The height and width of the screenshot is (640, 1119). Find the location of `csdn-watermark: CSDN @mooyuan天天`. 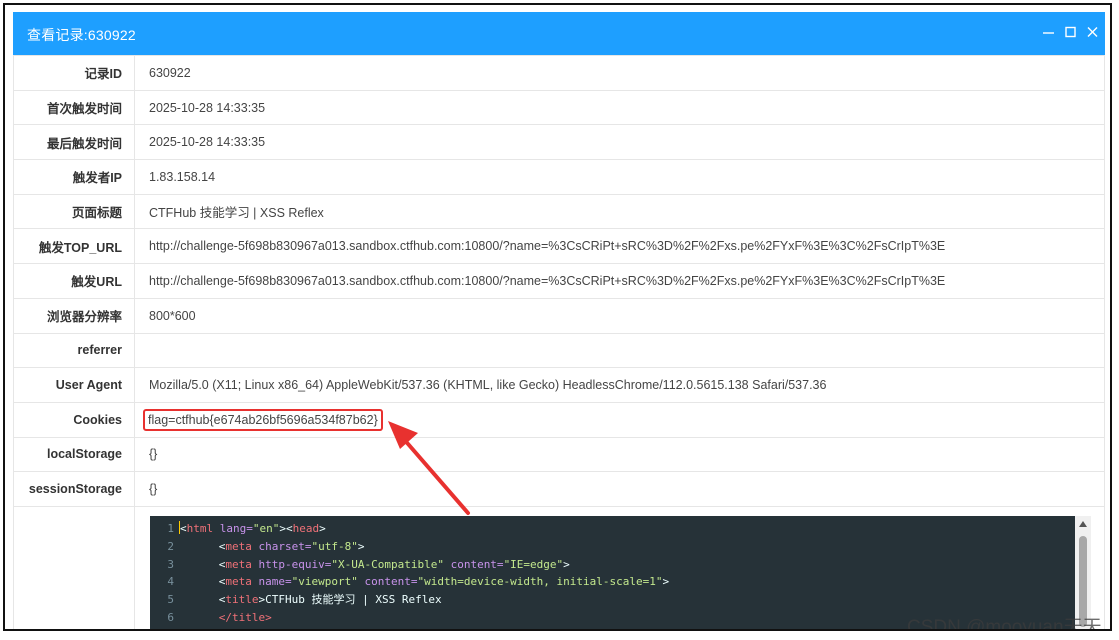

csdn-watermark: CSDN @mooyuan天天 is located at coordinates (1004, 624).